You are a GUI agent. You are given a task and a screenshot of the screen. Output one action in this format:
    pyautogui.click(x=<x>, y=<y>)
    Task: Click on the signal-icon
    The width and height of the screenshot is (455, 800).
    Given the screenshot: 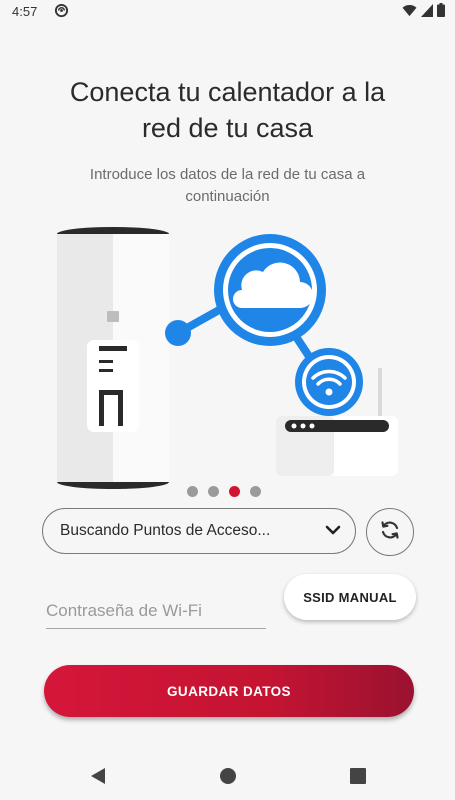 What is the action you would take?
    pyautogui.click(x=427, y=11)
    